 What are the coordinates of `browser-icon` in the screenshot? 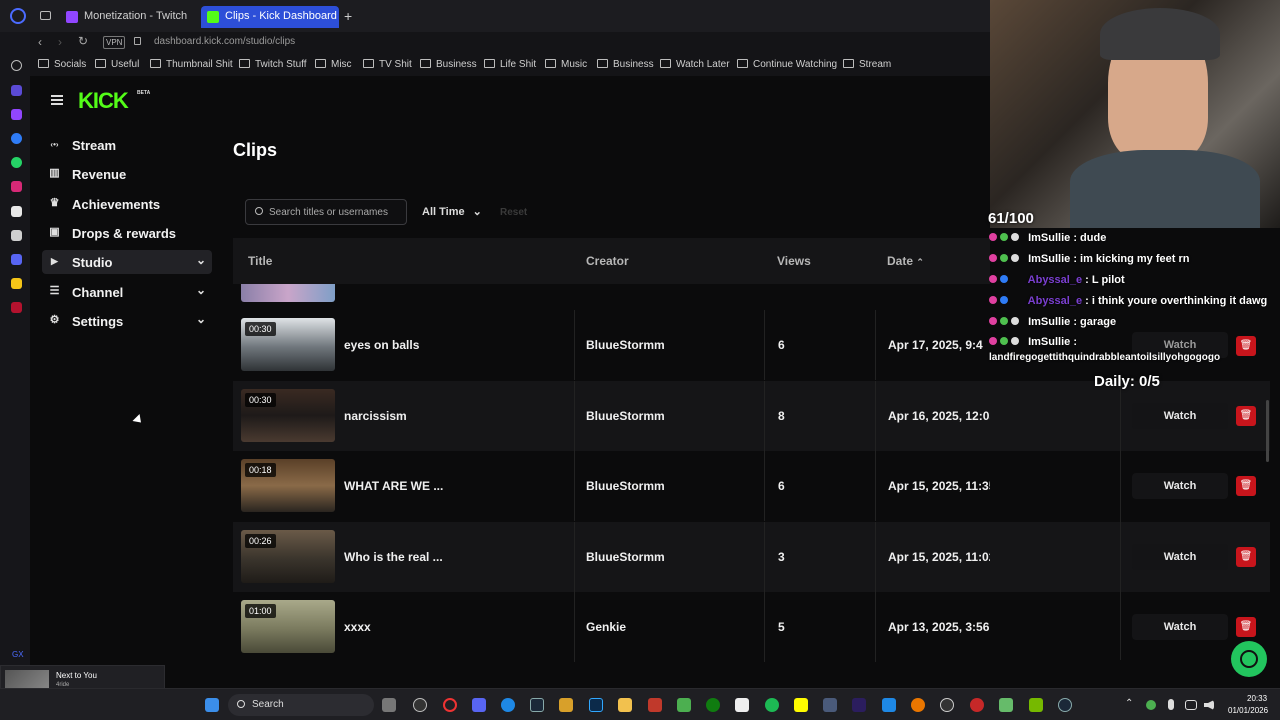 It's located at (508, 705).